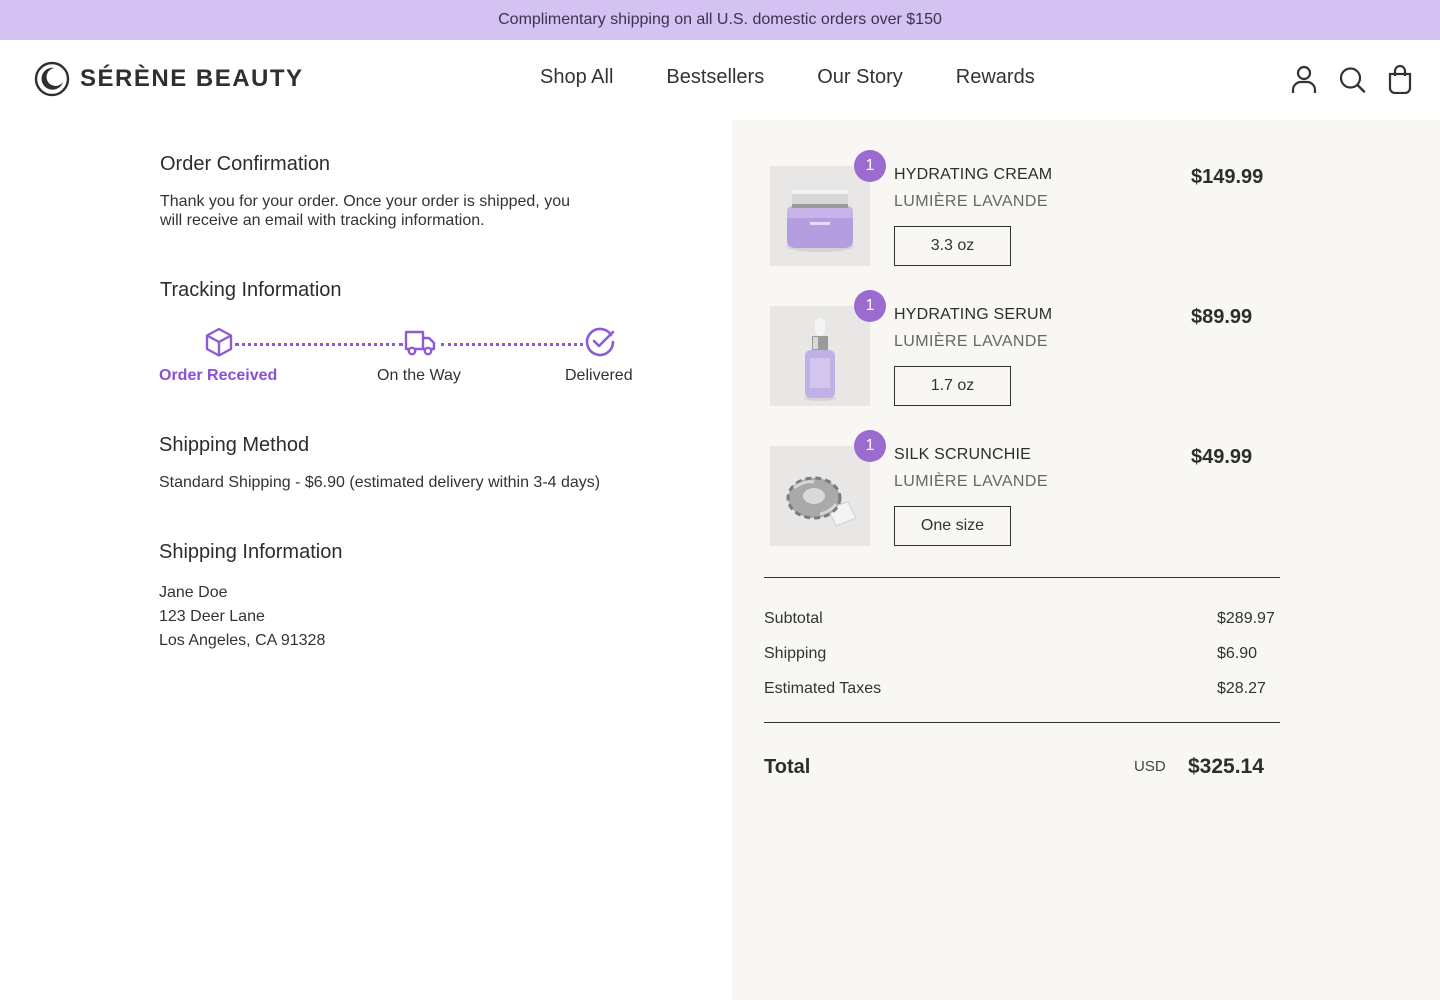 Image resolution: width=1440 pixels, height=1000 pixels. What do you see at coordinates (973, 315) in the screenshot?
I see `product-name: HYDRATING SERUM` at bounding box center [973, 315].